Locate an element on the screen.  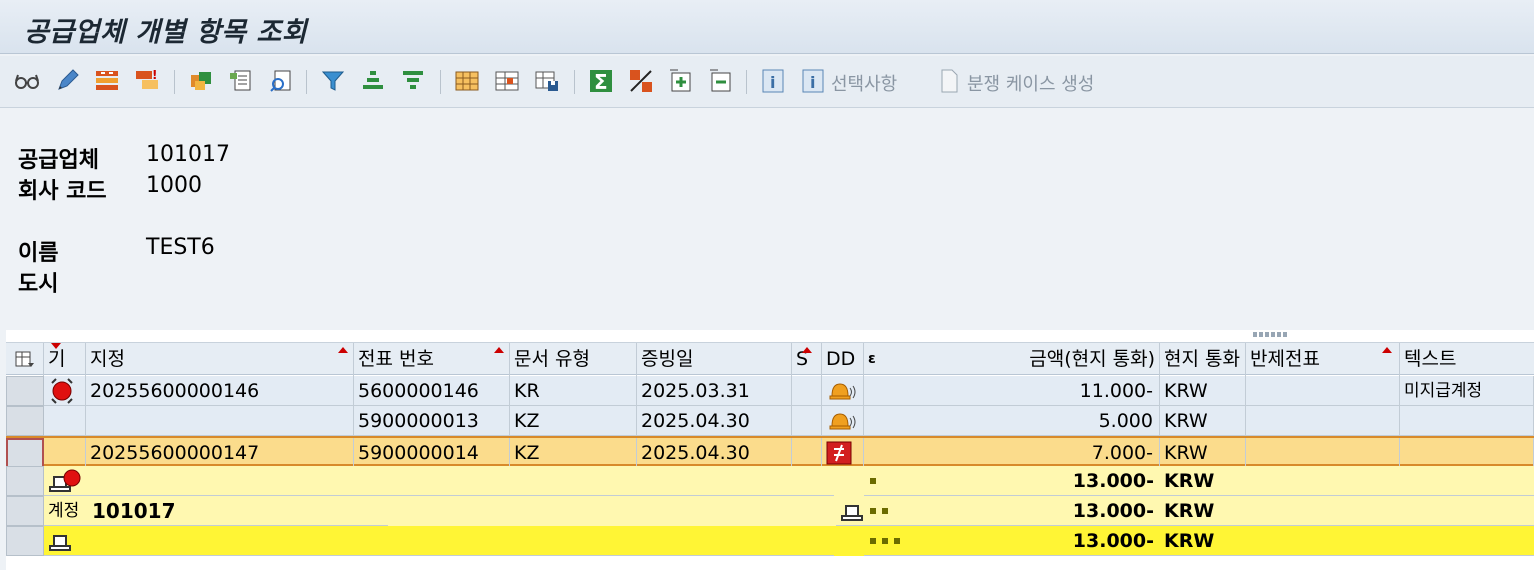
col-header-text: 텍스트 is located at coordinates (1467, 359).